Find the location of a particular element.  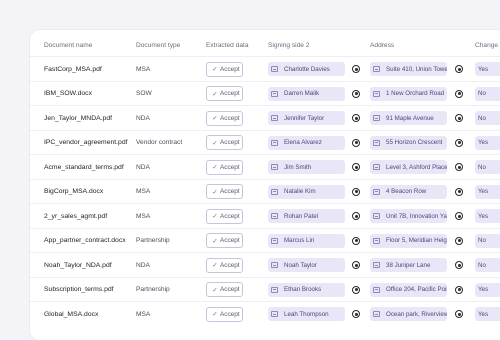

header-change-of: Change o is located at coordinates (487, 45).